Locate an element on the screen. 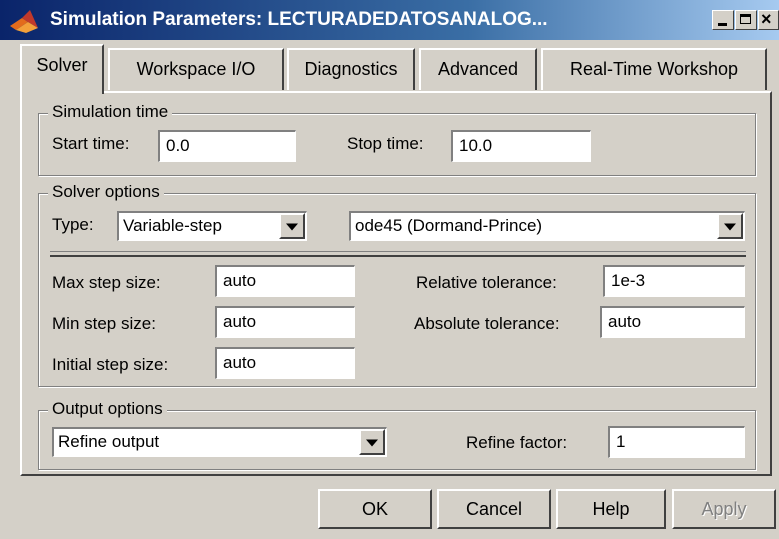 This screenshot has width=779, height=539. solver-type-value: Variable-step is located at coordinates (172, 225).